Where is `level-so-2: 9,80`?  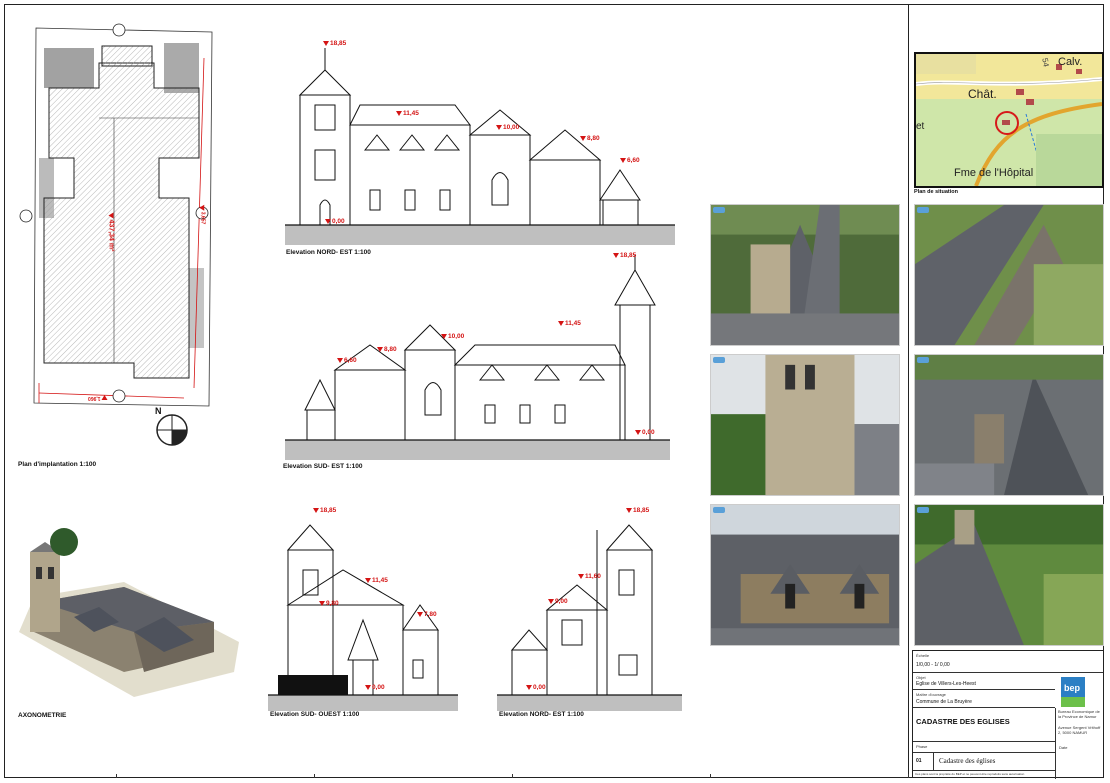
level-so-2: 9,80 is located at coordinates (329, 603).